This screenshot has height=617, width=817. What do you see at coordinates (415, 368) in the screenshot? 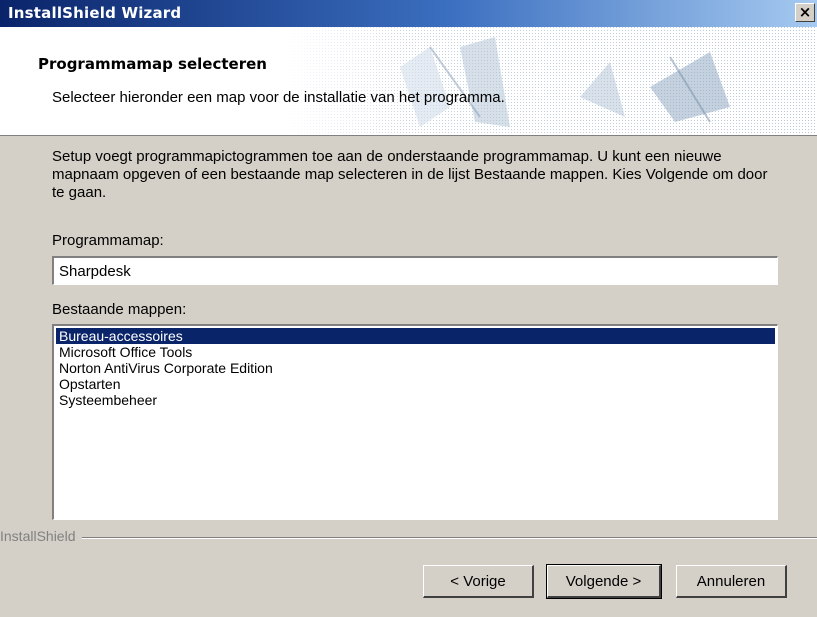
I see `list-item: Norton AntiVirus Corporate Edition` at bounding box center [415, 368].